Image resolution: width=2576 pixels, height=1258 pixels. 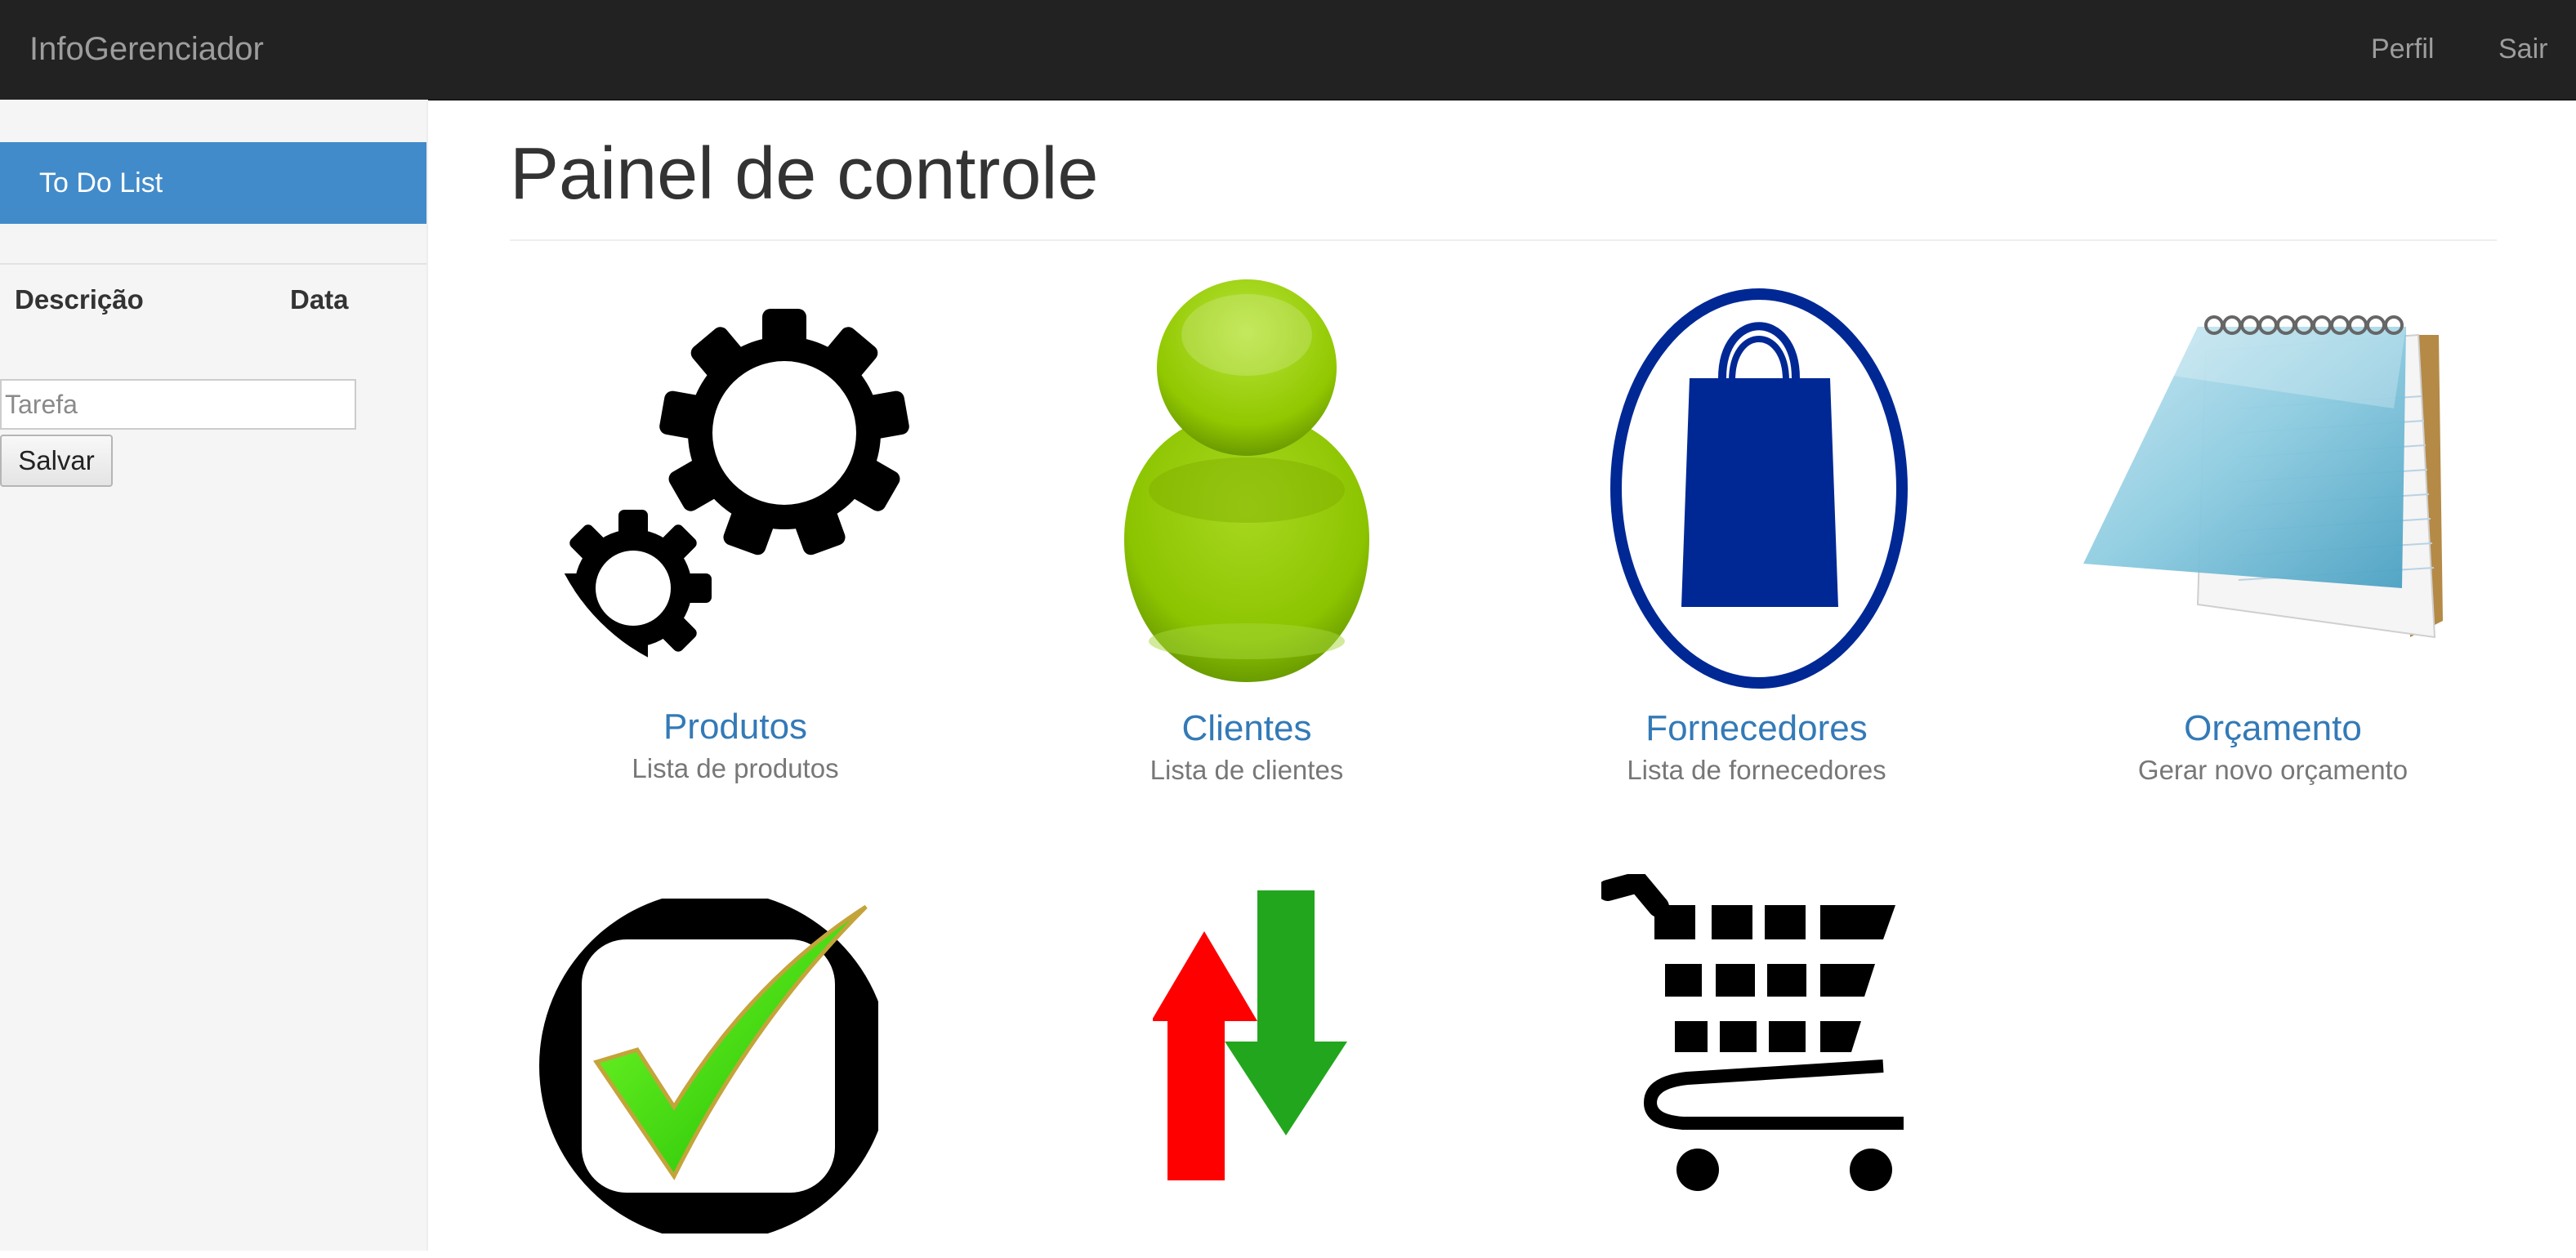 What do you see at coordinates (1247, 770) in the screenshot?
I see `tile-clientes-subtitle: Lista de clientes` at bounding box center [1247, 770].